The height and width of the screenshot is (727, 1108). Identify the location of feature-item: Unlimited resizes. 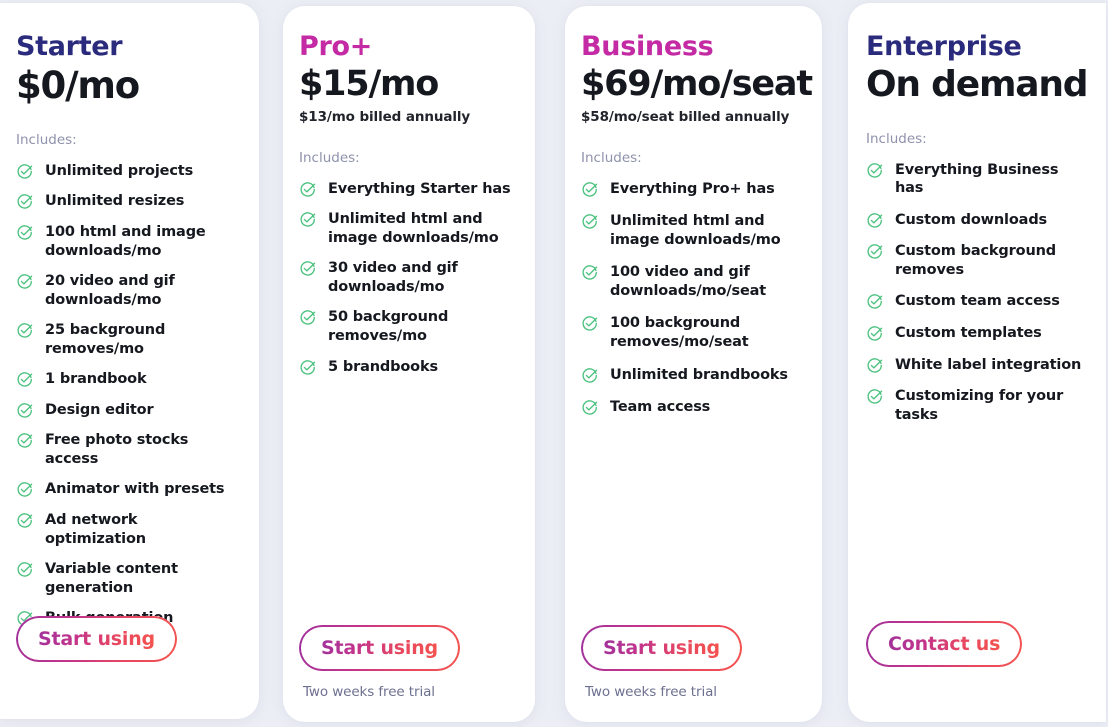
(129, 201).